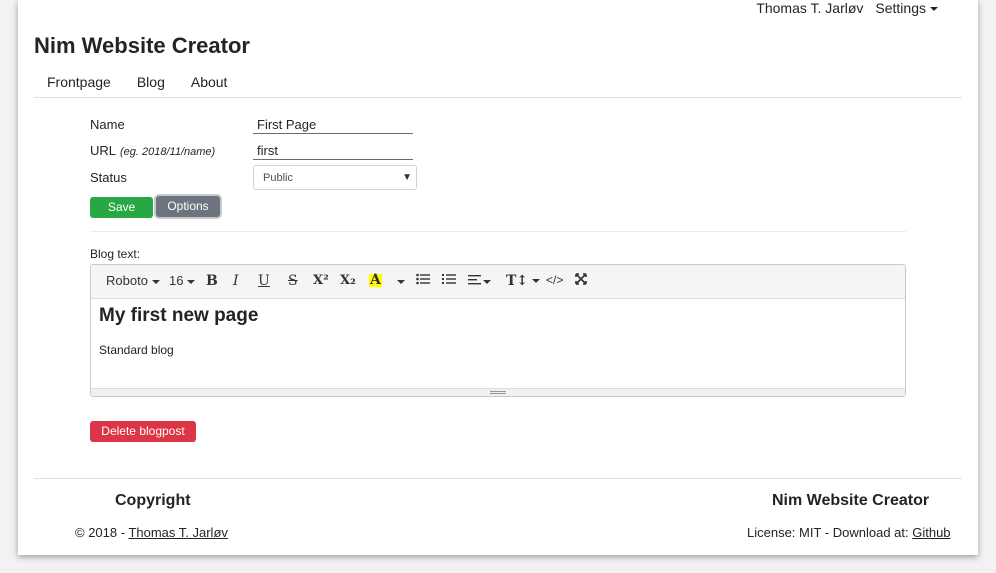  I want to click on user-link: Thomas T. Jarløv, so click(809, 8).